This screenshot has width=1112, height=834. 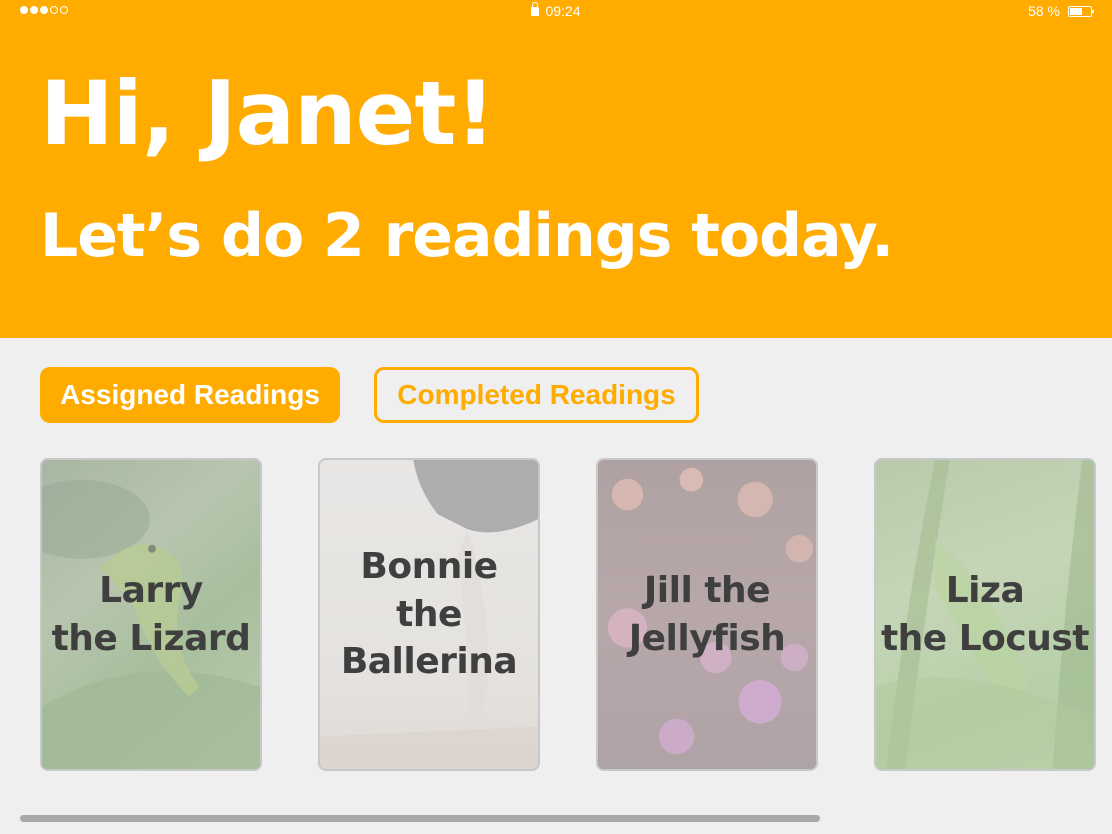 I want to click on reading-title: Bonnie the Ballerina, so click(x=429, y=614).